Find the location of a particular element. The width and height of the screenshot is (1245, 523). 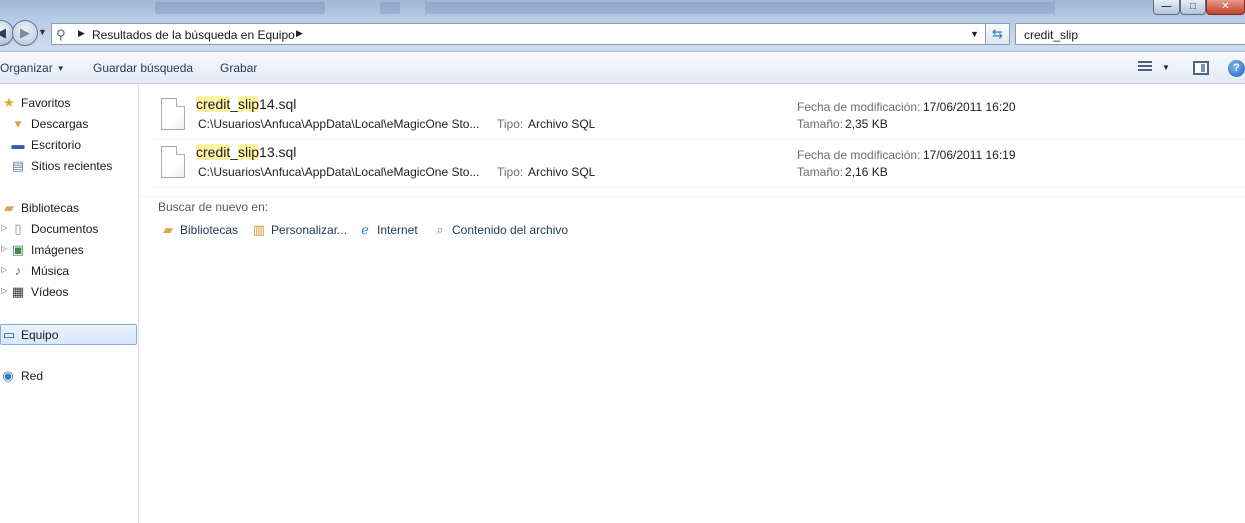

file-contents-icon: ⌕ is located at coordinates (440, 229).